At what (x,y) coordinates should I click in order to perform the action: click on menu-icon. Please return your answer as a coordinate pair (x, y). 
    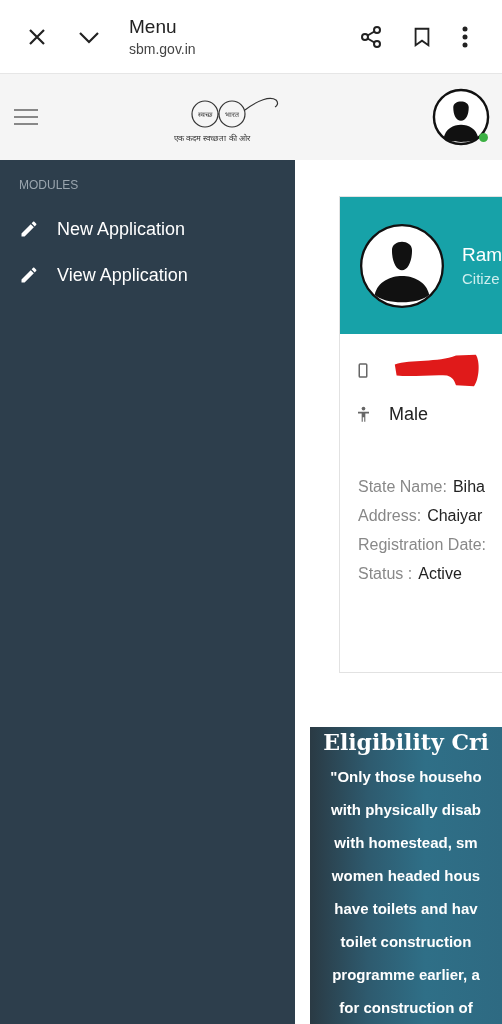
    Looking at the image, I should click on (26, 117).